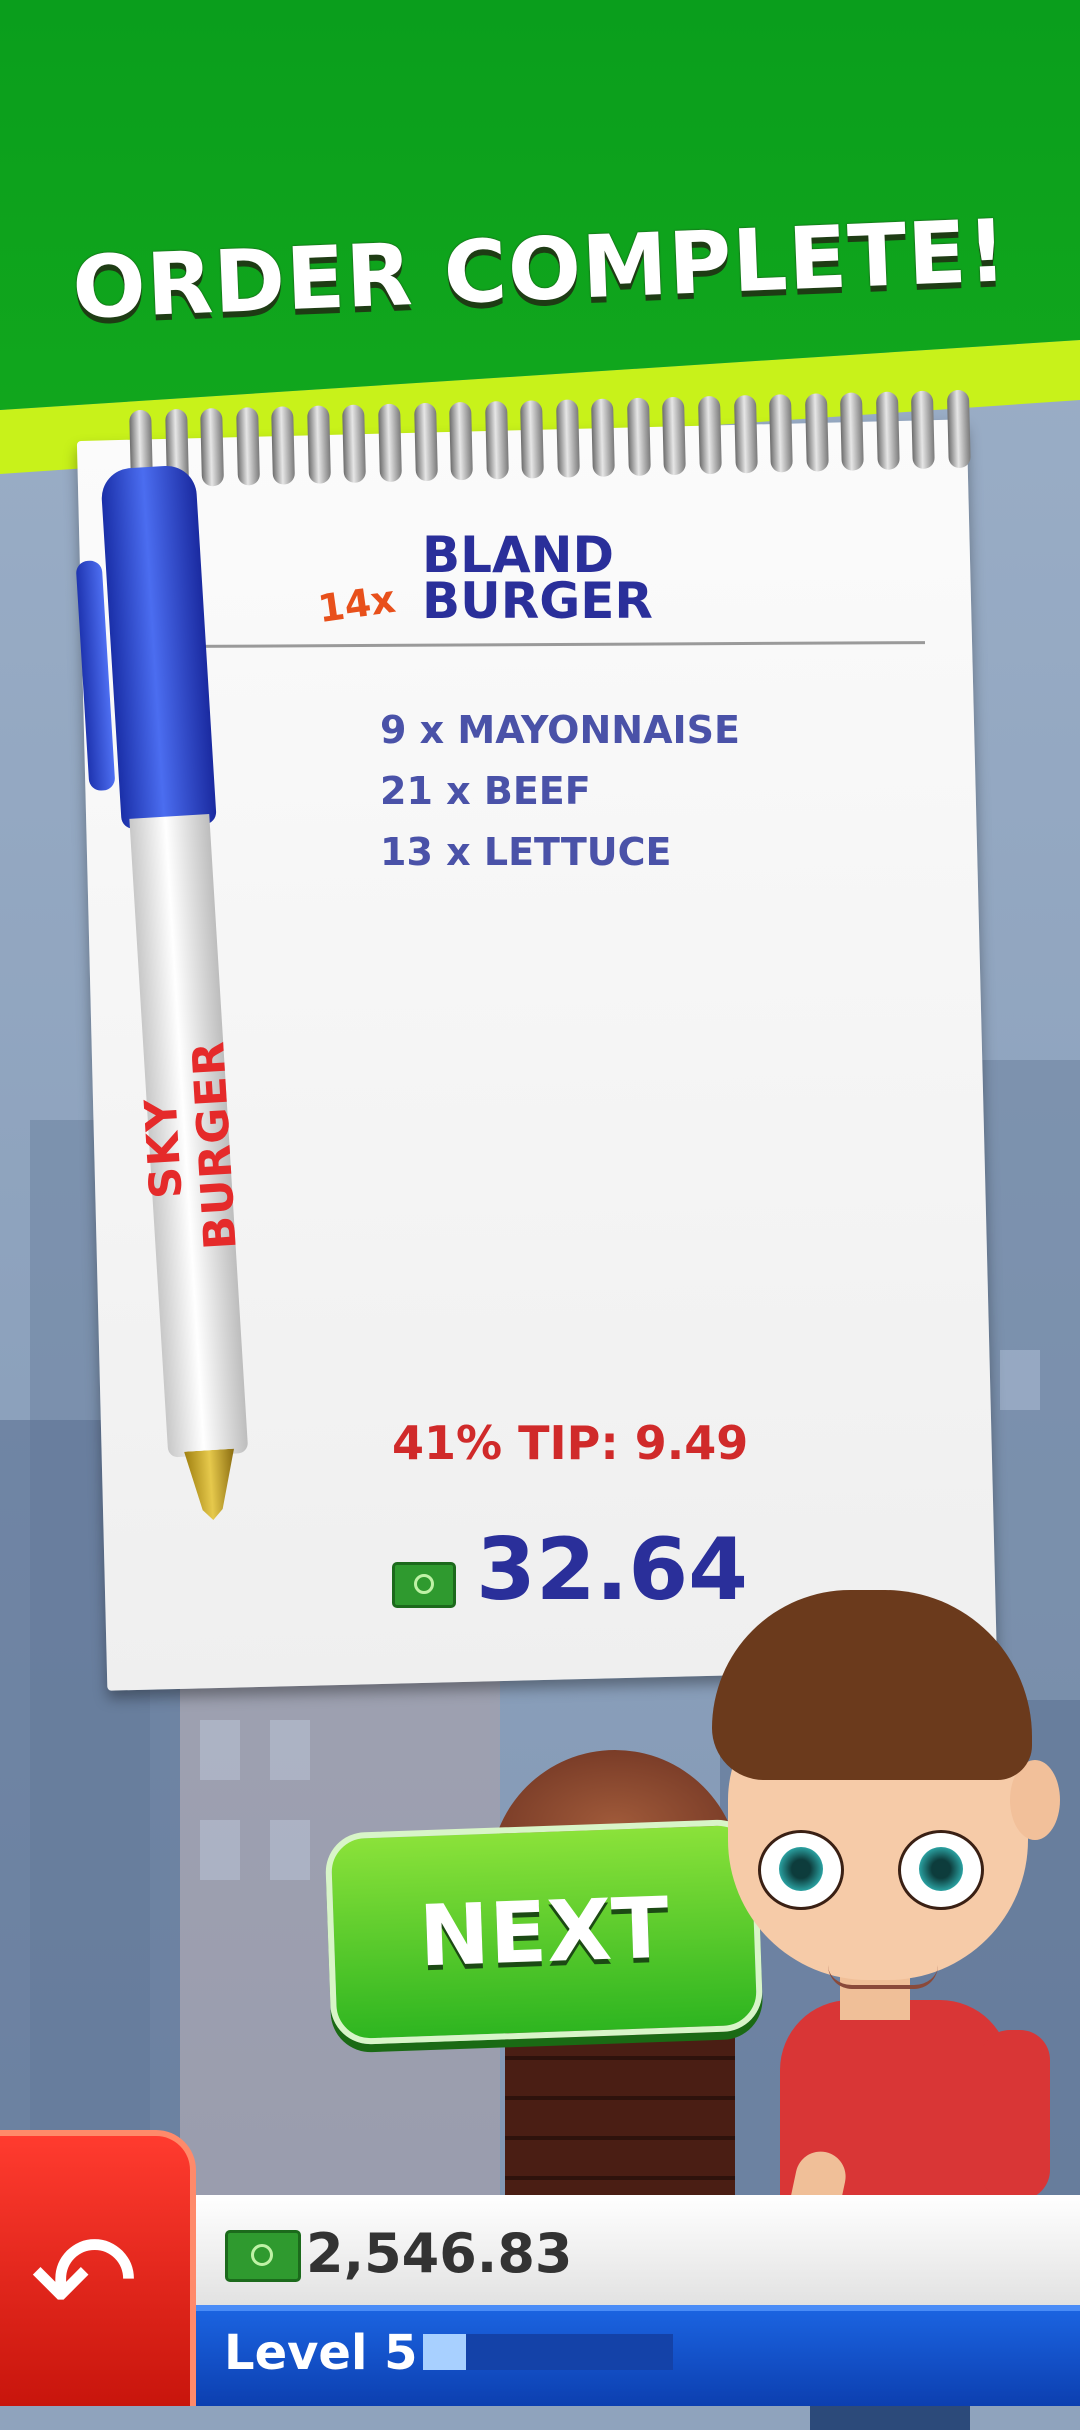 The width and height of the screenshot is (1080, 2430). I want to click on level-progress-bar, so click(548, 2352).